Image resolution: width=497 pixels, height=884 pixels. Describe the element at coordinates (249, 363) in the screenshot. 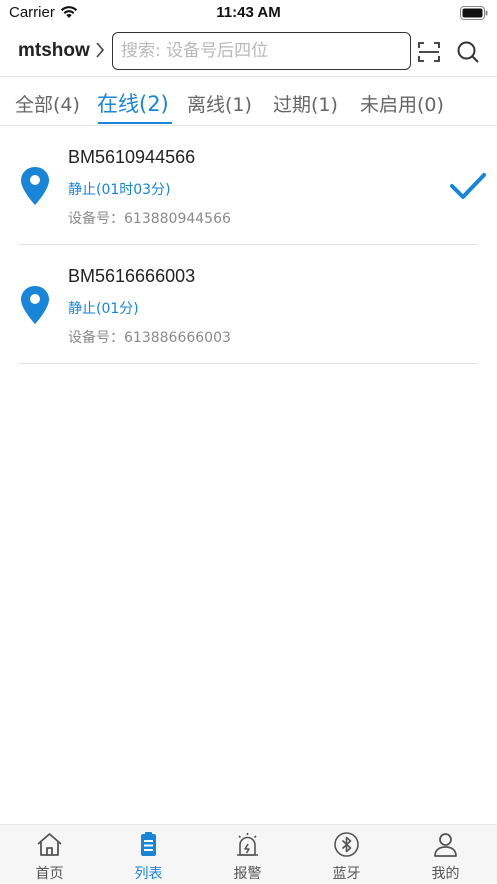

I see `list-separator` at that location.